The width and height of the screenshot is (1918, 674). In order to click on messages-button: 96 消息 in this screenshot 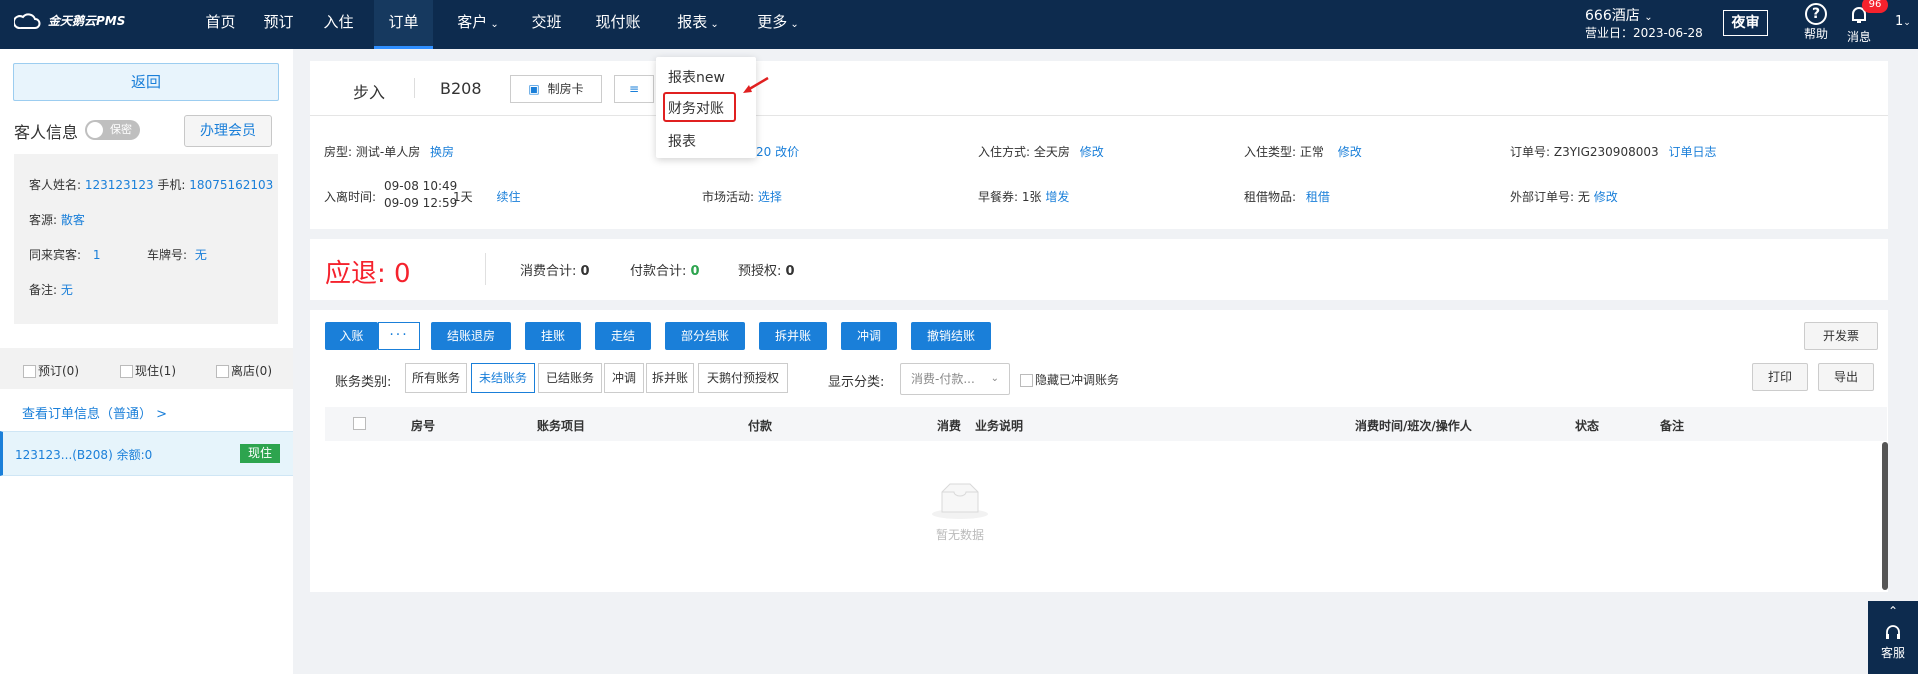, I will do `click(1865, 22)`.